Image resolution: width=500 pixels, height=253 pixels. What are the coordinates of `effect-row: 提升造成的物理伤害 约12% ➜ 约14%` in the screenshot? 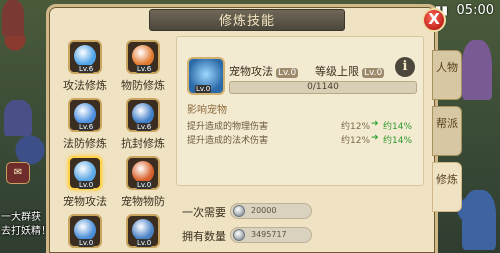 It's located at (301, 125).